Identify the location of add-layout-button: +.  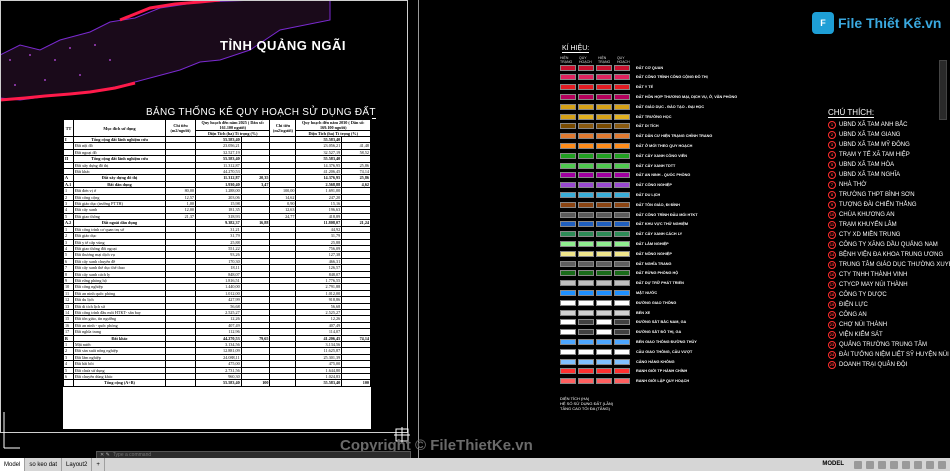
(98, 464).